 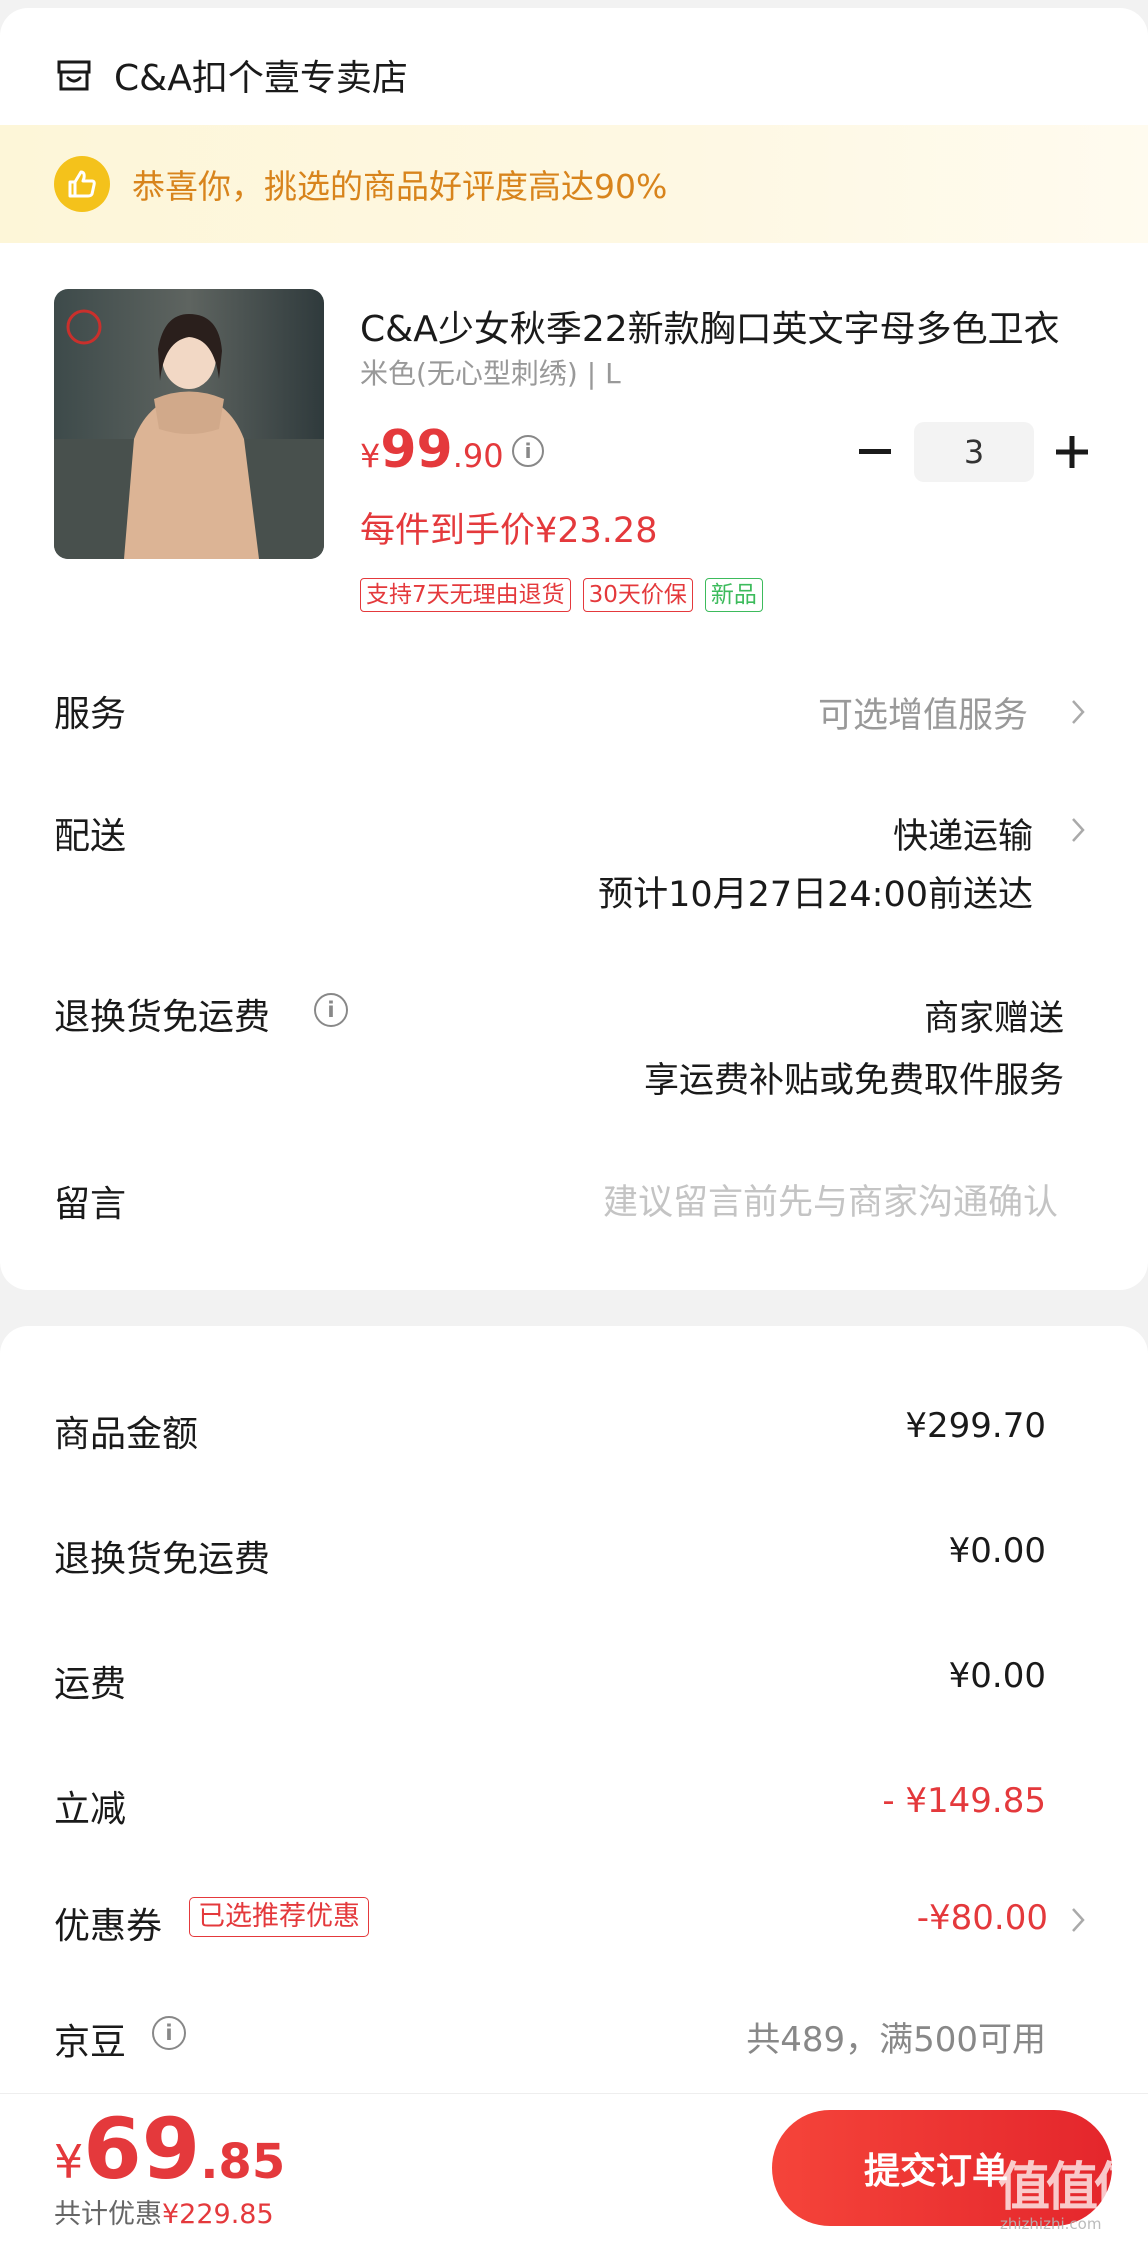 I want to click on coupon-value: -¥80.00, so click(x=982, y=1918).